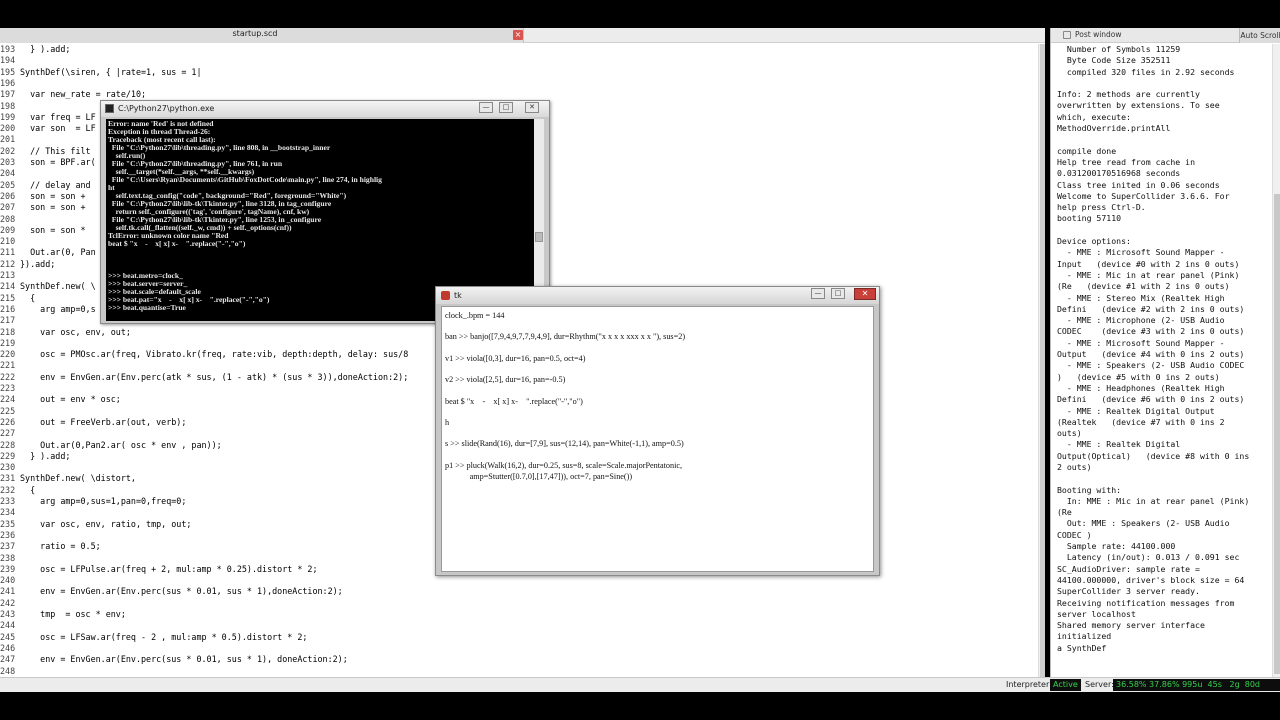  Describe the element at coordinates (58, 116) in the screenshot. I see `code-text: var freq = LF` at that location.